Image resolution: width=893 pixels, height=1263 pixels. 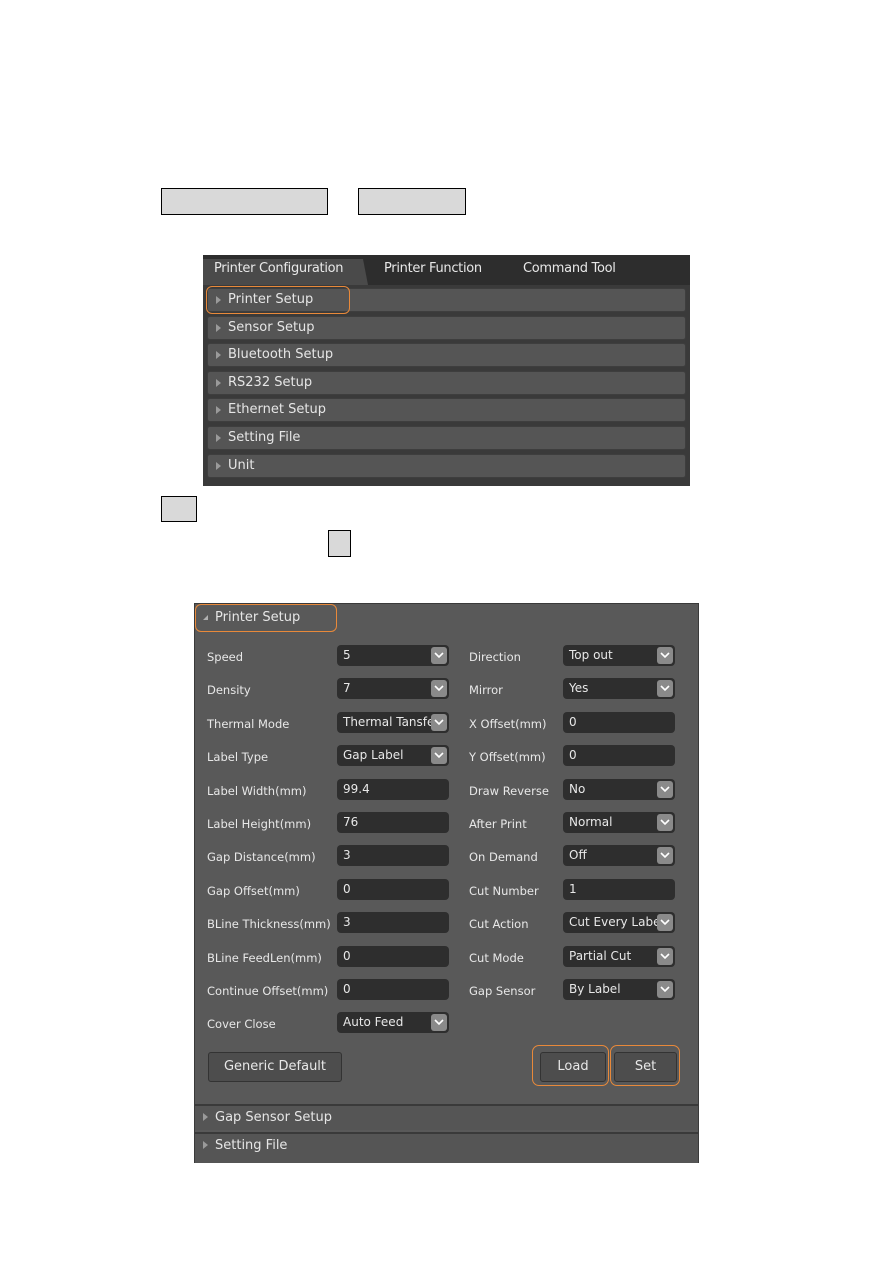 What do you see at coordinates (279, 268) in the screenshot?
I see `tab-printer-configuration: Printer Configuration` at bounding box center [279, 268].